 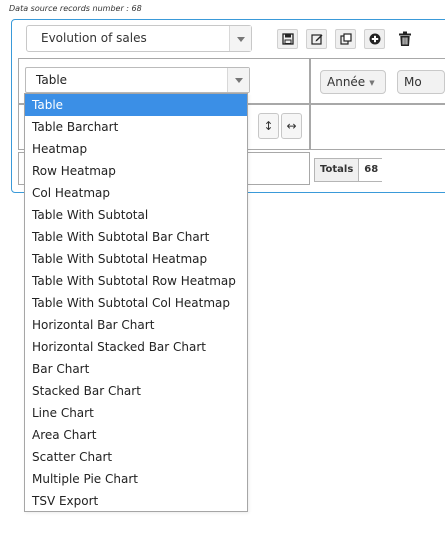 I want to click on edit-icon, so click(x=316, y=39).